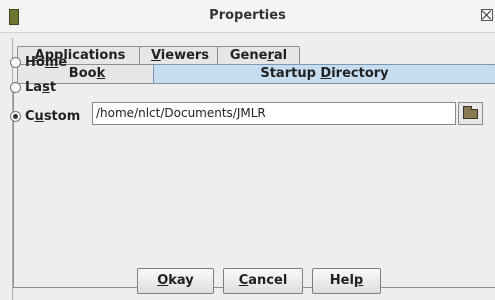 The height and width of the screenshot is (300, 495). Describe the element at coordinates (53, 116) in the screenshot. I see `radio-custom-label: Custom` at that location.